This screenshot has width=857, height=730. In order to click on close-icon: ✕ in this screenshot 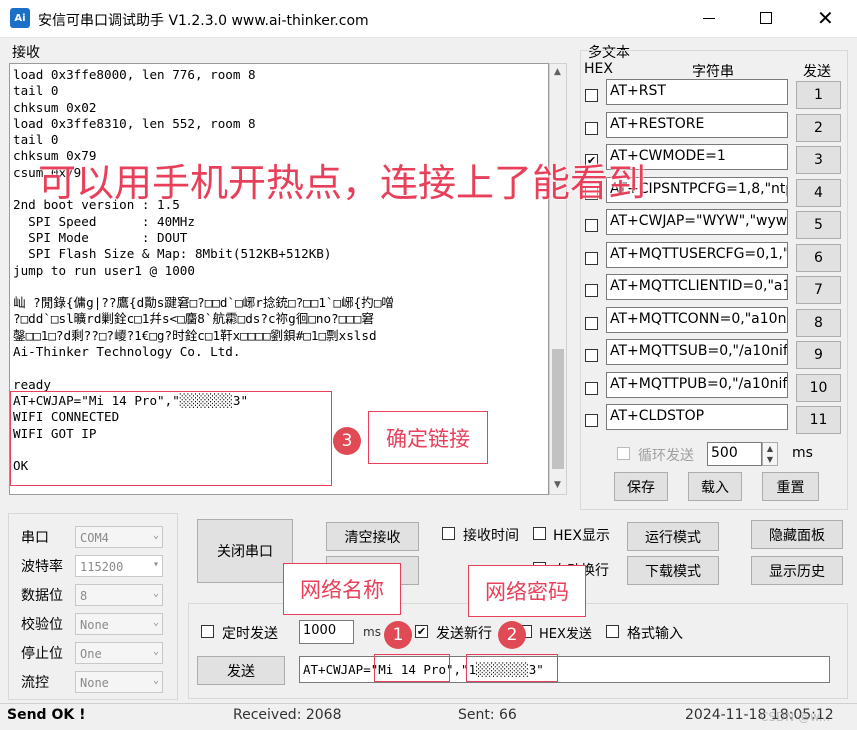, I will do `click(825, 18)`.